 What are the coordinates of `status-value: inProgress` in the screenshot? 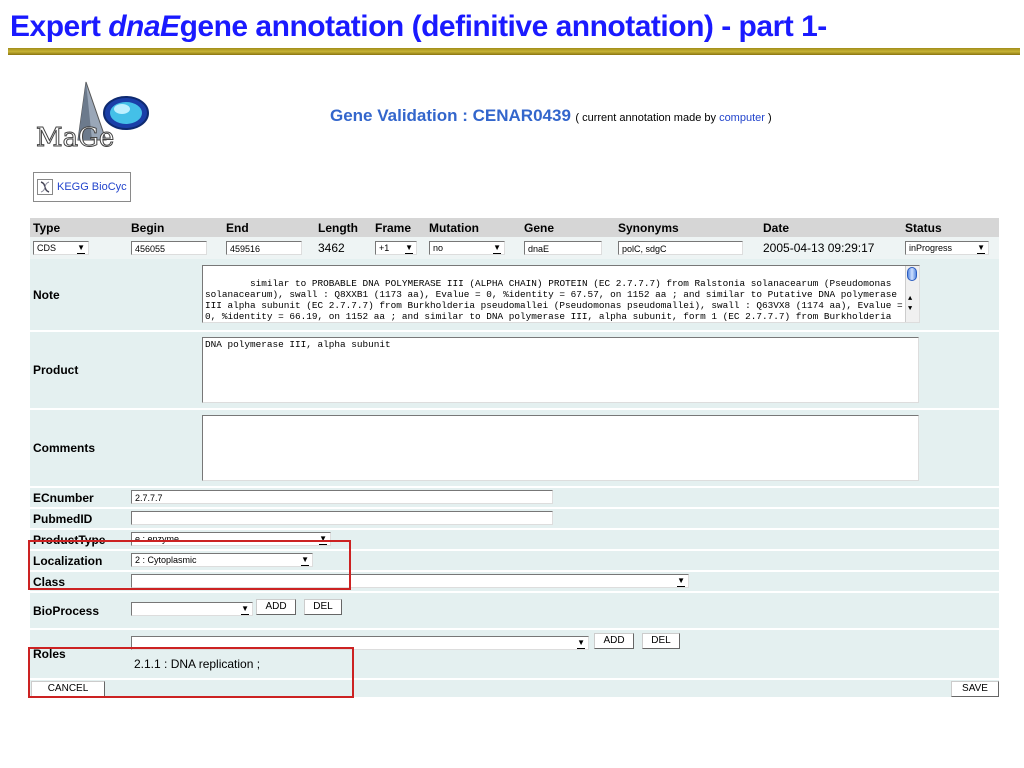 It's located at (931, 248).